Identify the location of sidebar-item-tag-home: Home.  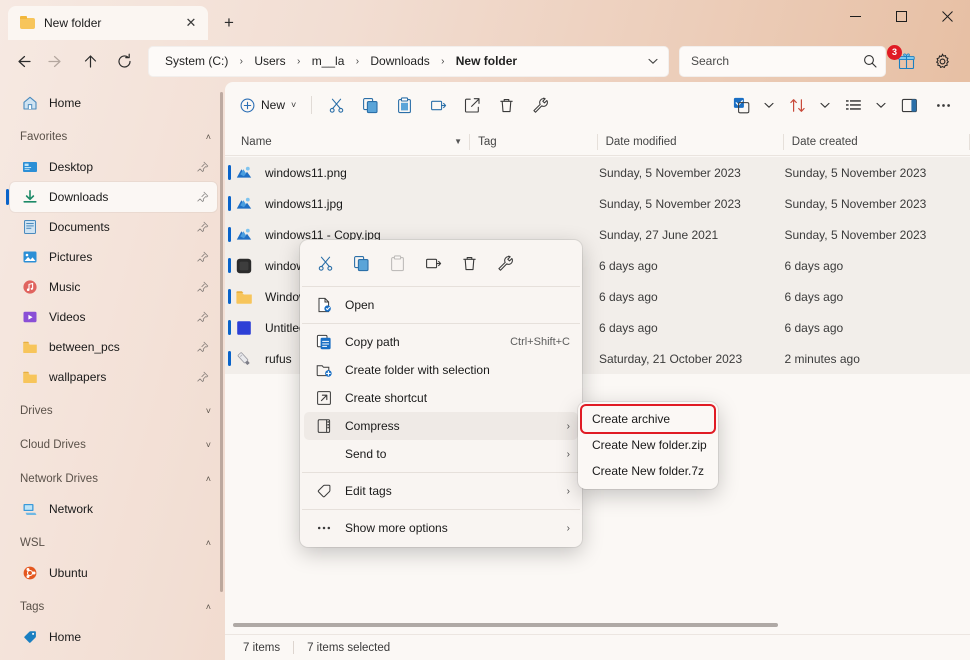
(113, 637).